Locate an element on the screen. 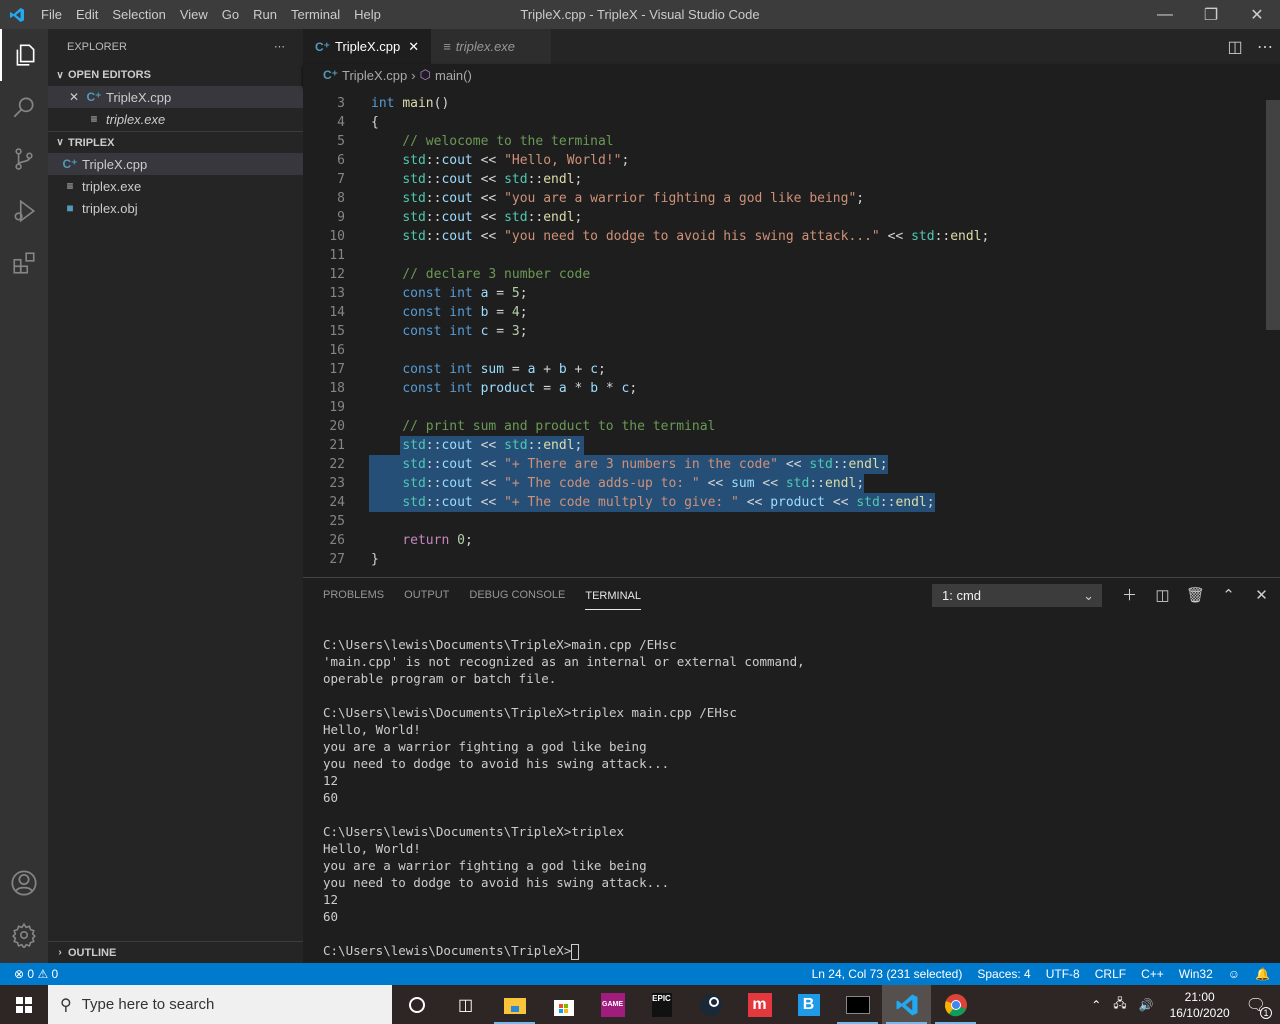  vscode-taskbar-icon is located at coordinates (906, 1004).